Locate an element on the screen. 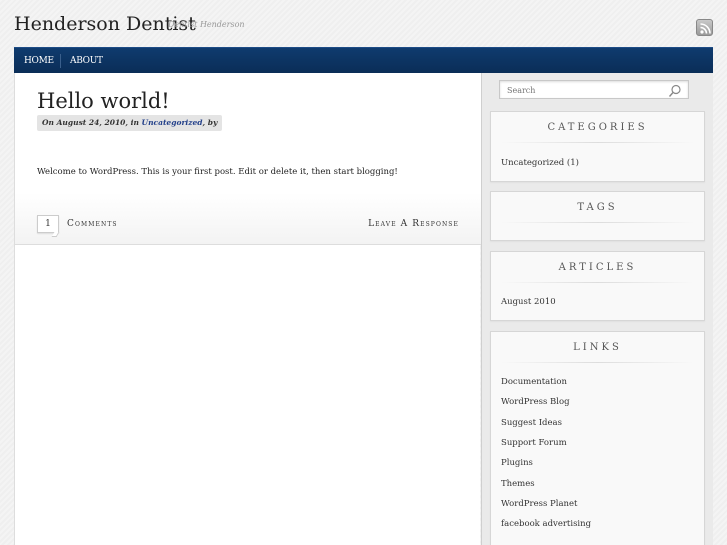 This screenshot has width=727, height=545. site-description: Dentist Henderson is located at coordinates (206, 24).